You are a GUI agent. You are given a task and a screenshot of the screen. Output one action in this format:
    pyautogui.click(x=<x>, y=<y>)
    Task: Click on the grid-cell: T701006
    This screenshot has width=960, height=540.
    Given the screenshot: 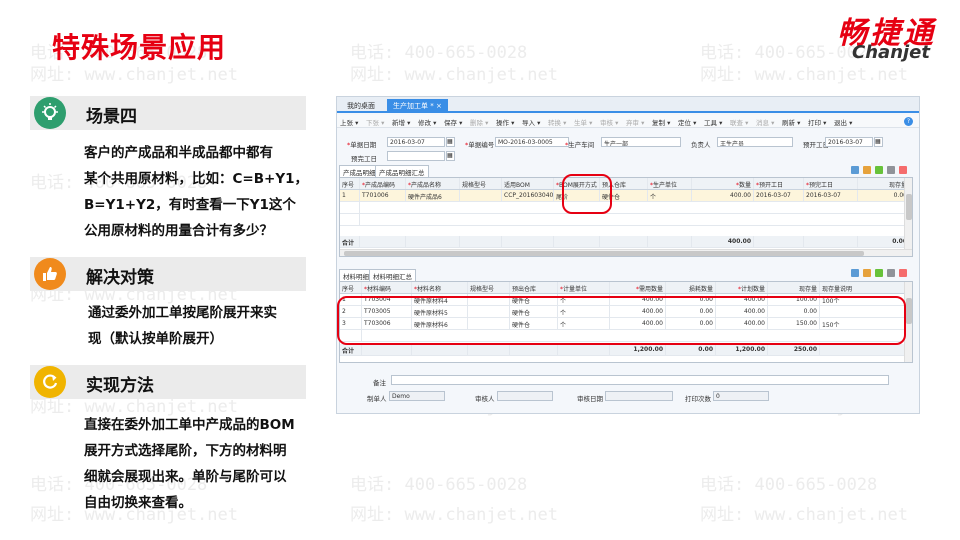 What is the action you would take?
    pyautogui.click(x=383, y=195)
    